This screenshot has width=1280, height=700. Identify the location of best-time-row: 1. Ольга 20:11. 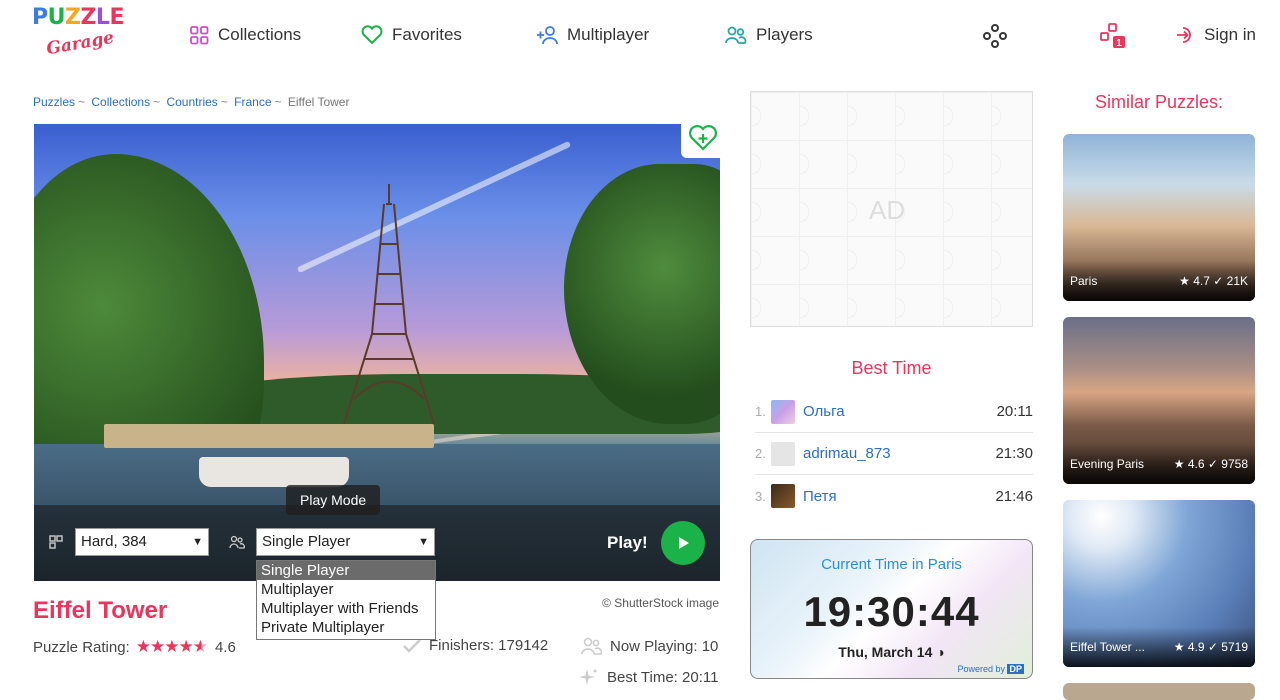
(894, 412).